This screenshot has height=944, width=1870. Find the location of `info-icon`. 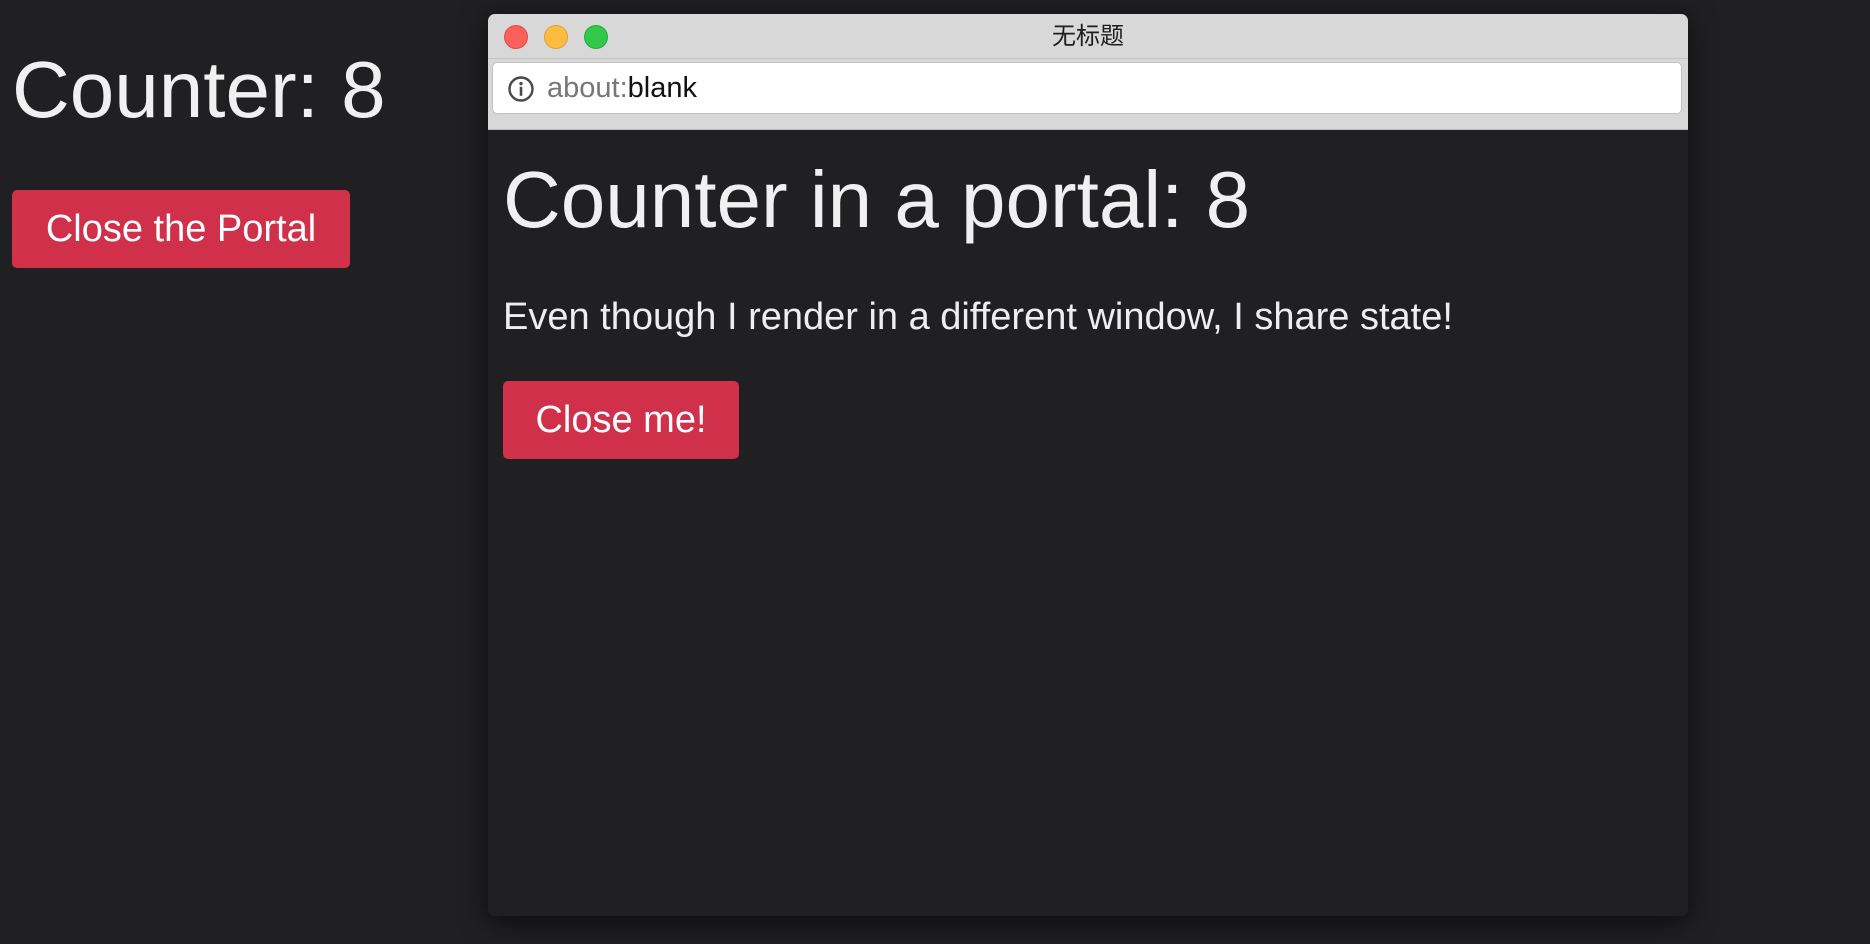

info-icon is located at coordinates (521, 89).